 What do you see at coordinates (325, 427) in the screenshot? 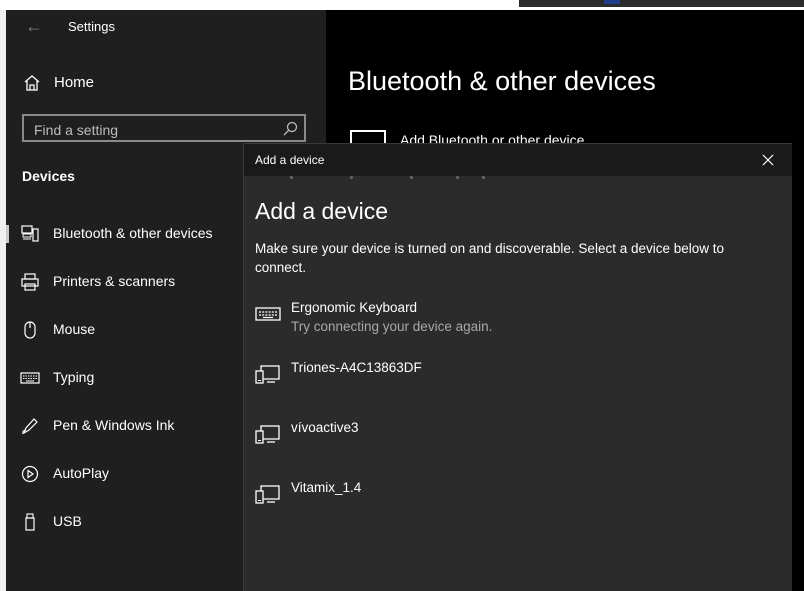
I see `device-name: vívoactive3` at bounding box center [325, 427].